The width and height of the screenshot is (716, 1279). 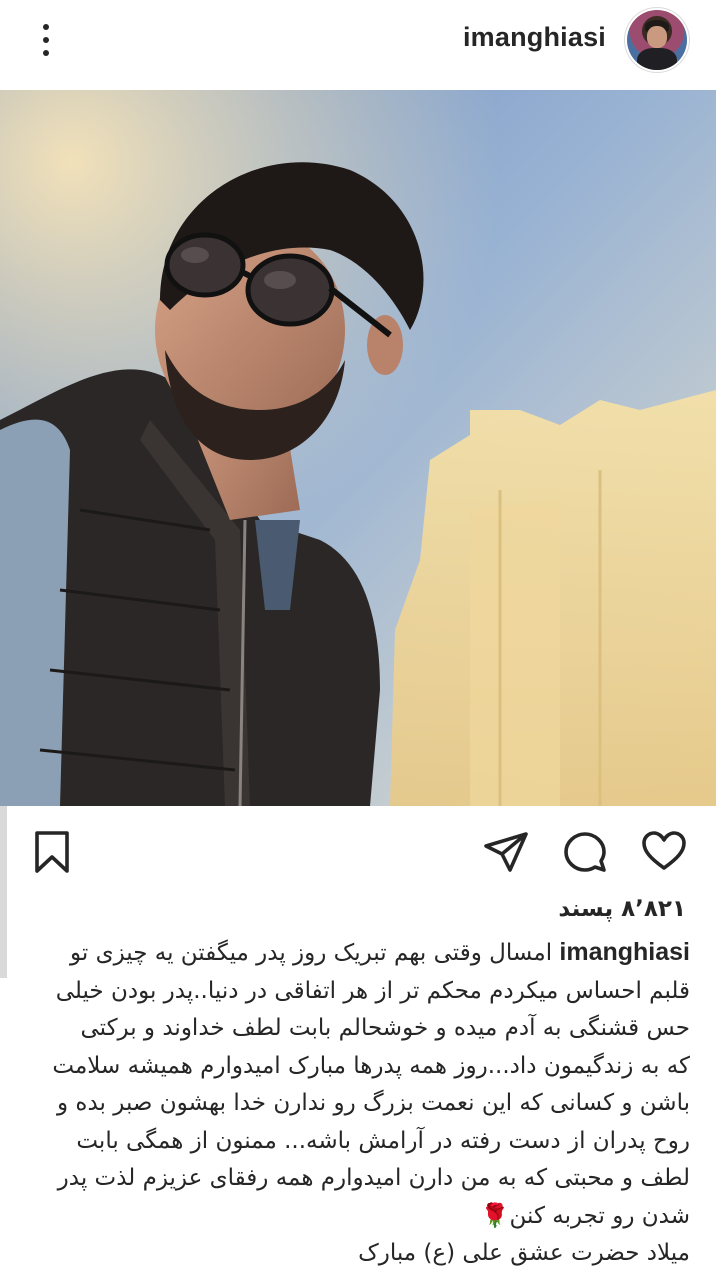 I want to click on more-options-button, so click(x=47, y=40).